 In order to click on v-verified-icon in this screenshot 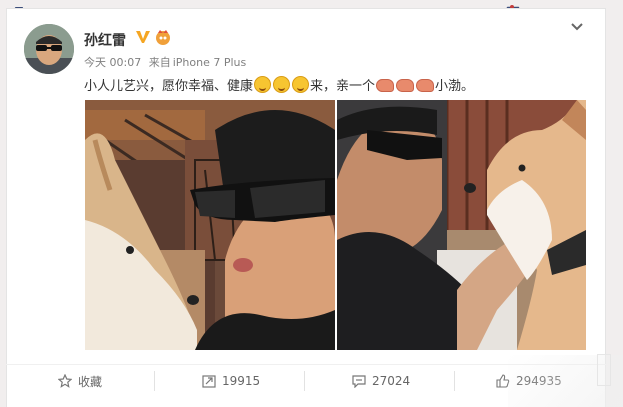, I will do `click(143, 37)`.